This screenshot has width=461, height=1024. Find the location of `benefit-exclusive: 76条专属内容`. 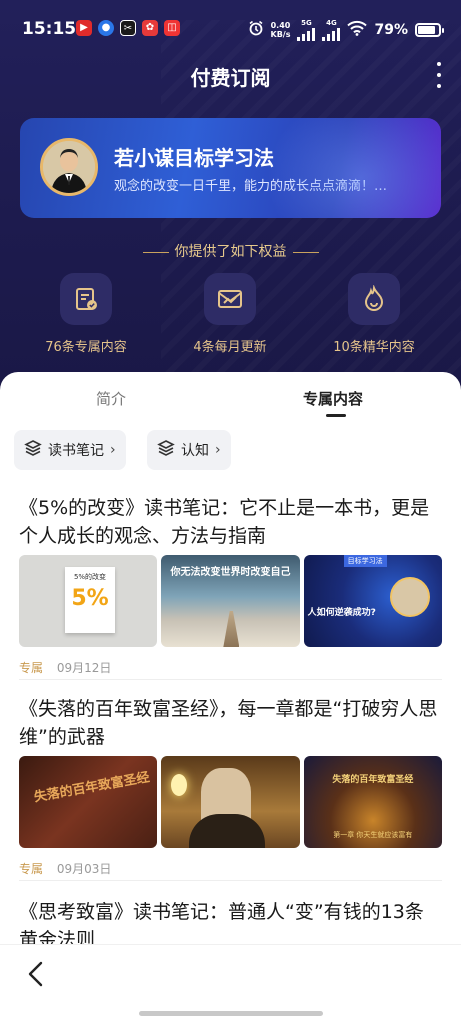

benefit-exclusive: 76条专属内容 is located at coordinates (86, 314).